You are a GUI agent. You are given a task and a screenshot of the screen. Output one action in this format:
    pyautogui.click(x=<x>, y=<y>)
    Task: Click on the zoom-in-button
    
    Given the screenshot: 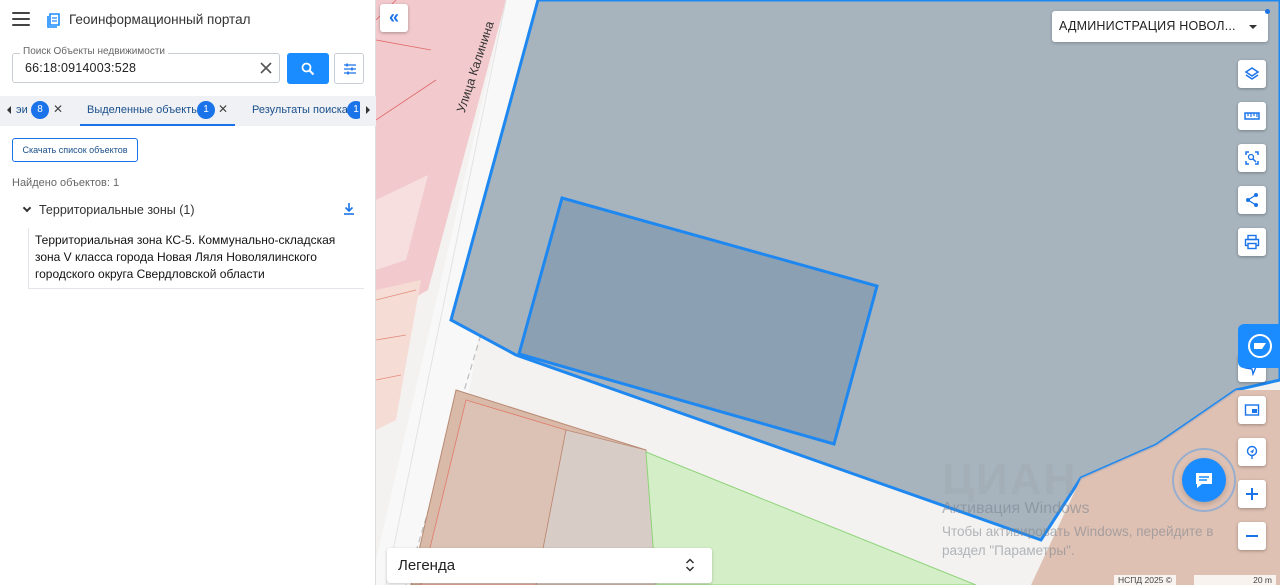 What is the action you would take?
    pyautogui.click(x=1252, y=494)
    